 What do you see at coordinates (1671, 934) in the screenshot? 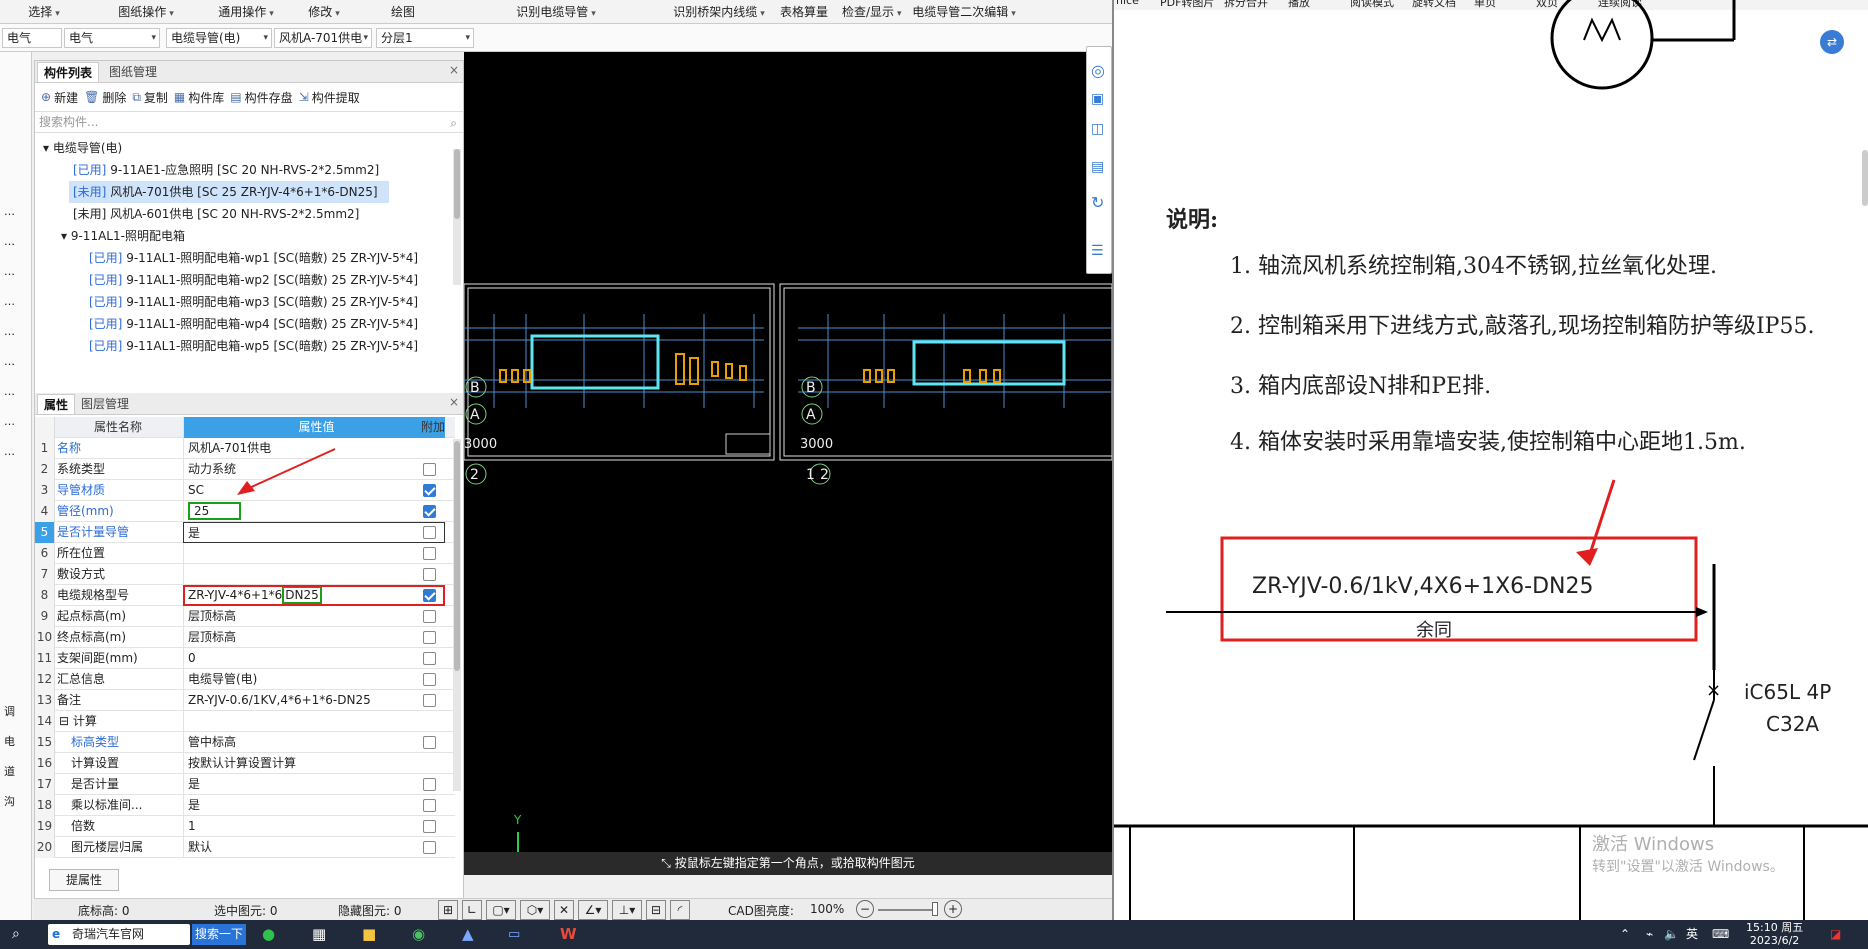
I see `volume-icon: 🔈` at bounding box center [1671, 934].